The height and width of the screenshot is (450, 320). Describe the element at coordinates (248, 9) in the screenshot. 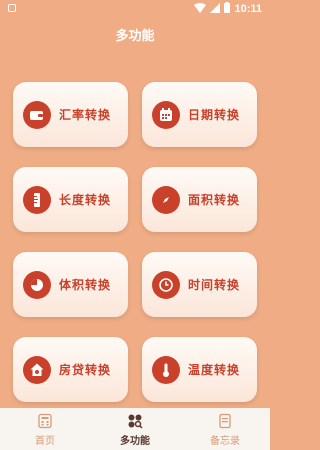

I see `status-time: 10:11` at that location.